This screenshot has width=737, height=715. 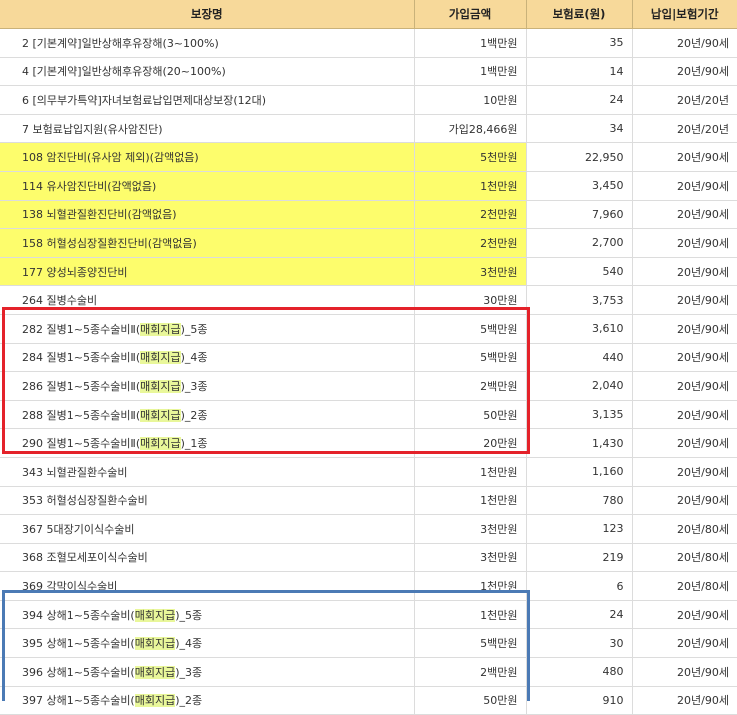 I want to click on coverage-name-cell: 158 허혈성심장질환진단비(감액없음), so click(x=207, y=243).